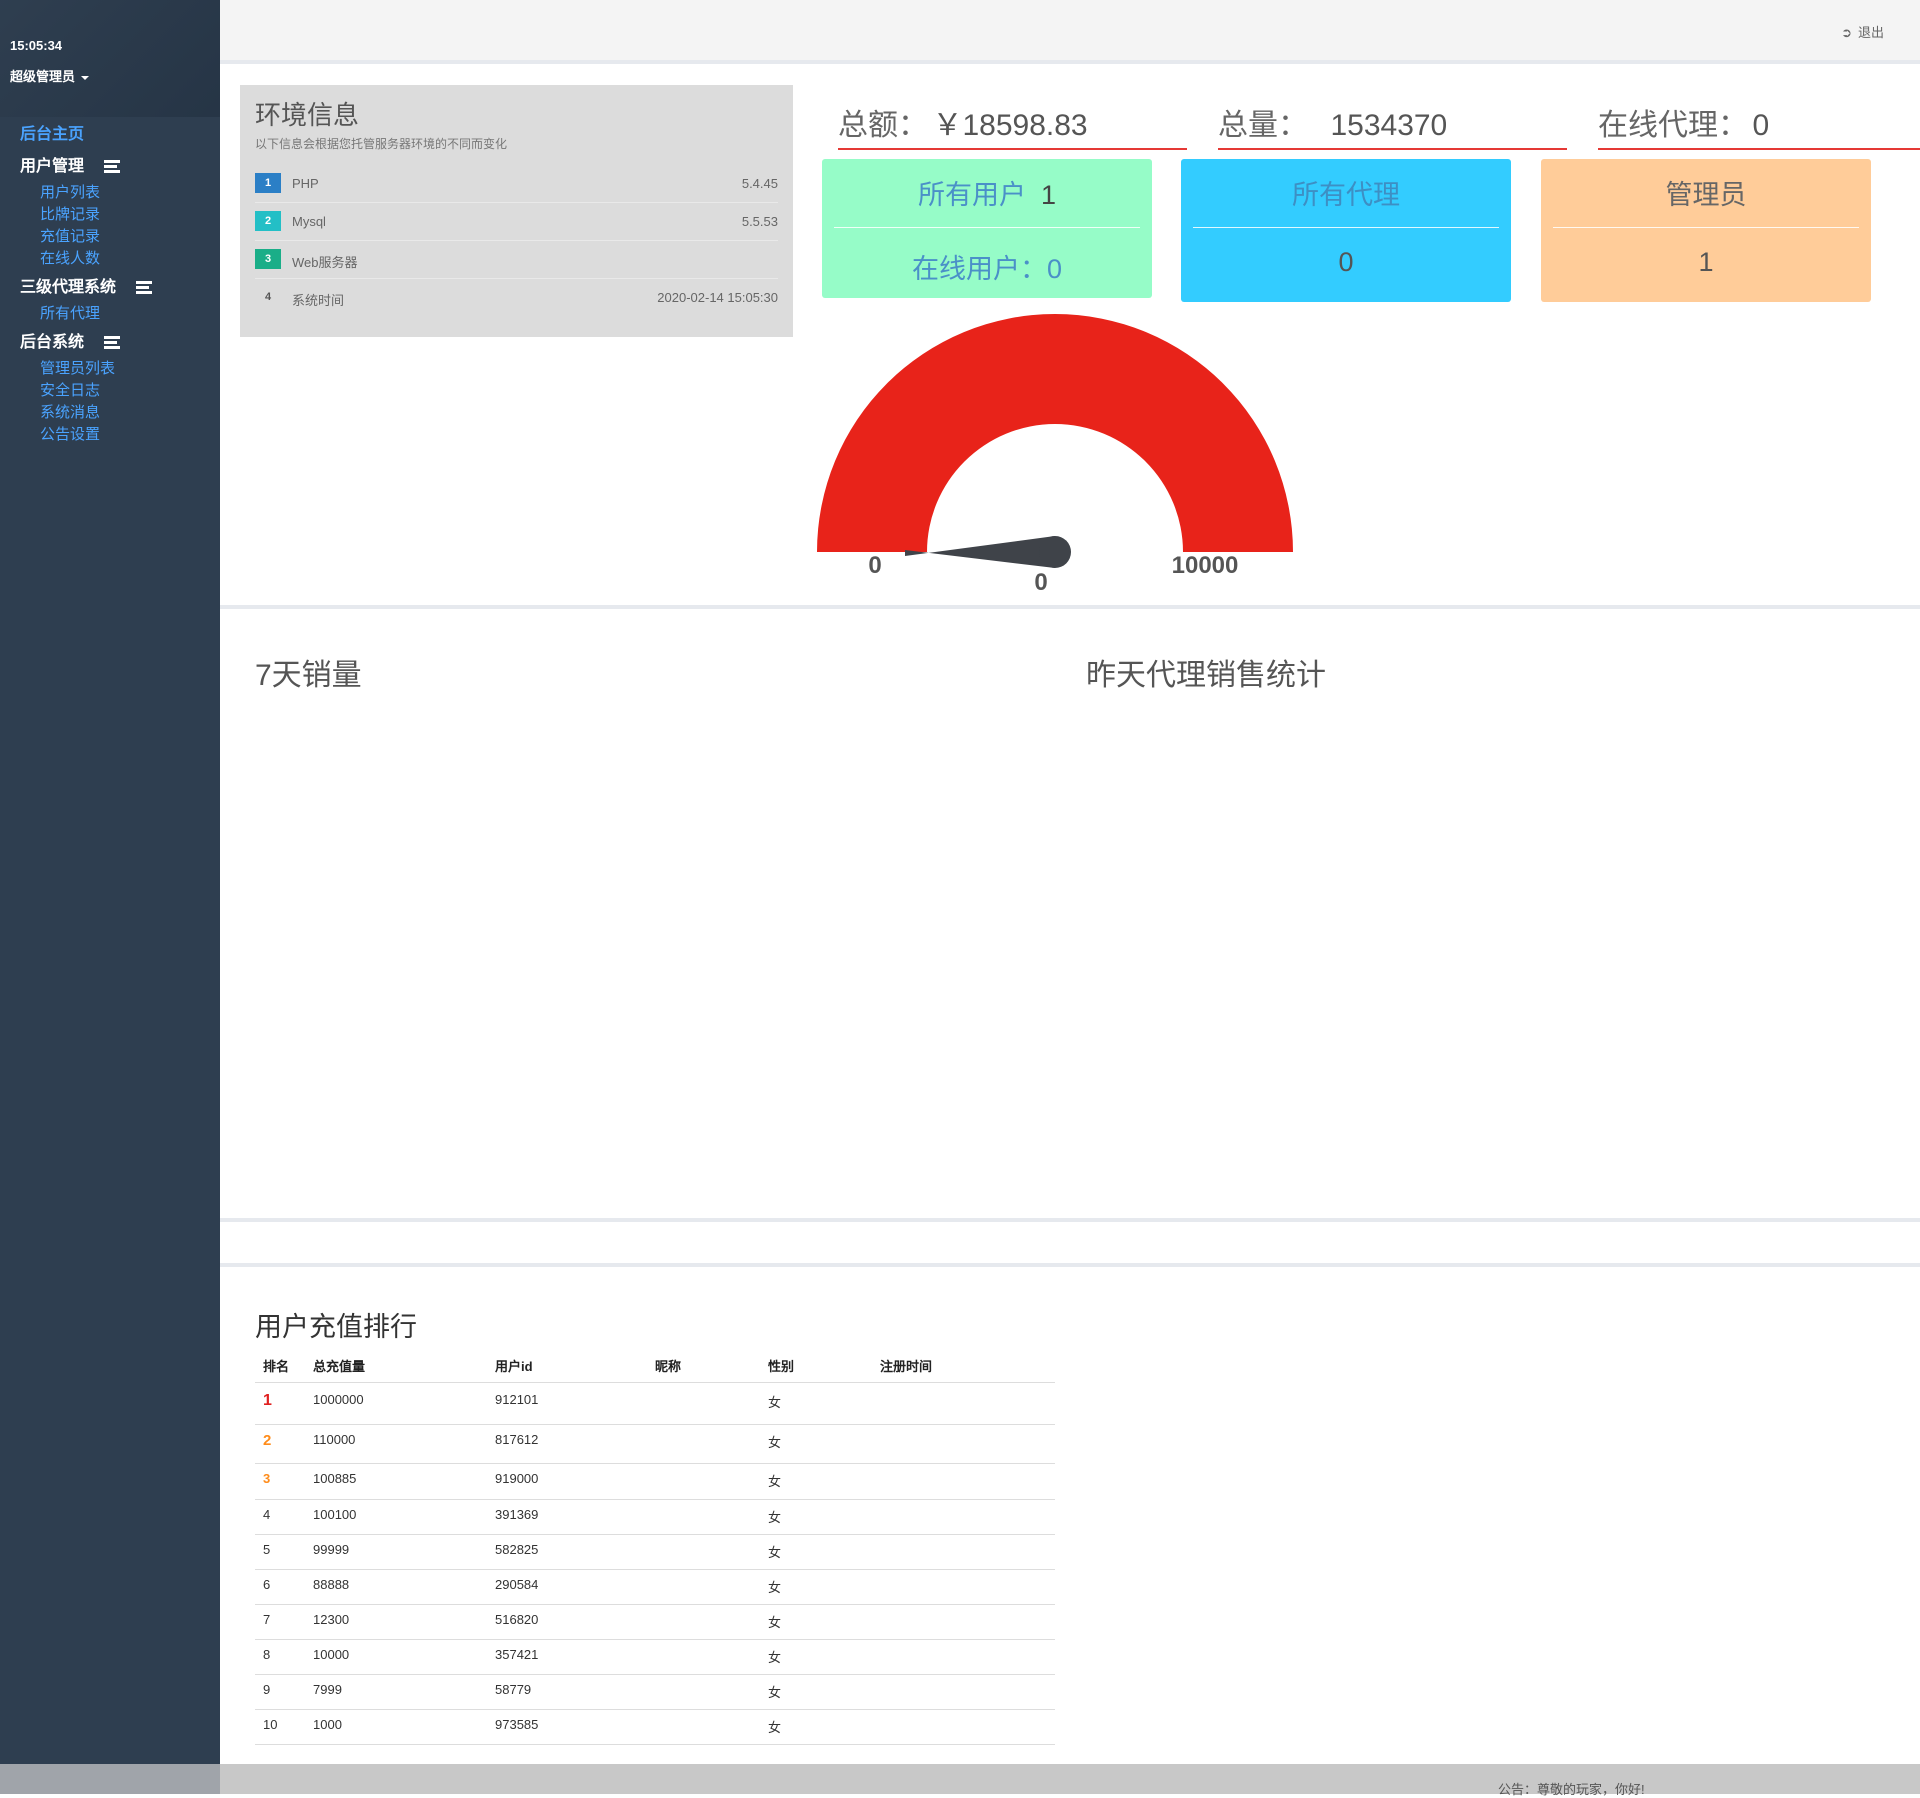 The height and width of the screenshot is (1798, 1920). What do you see at coordinates (339, 1366) in the screenshot?
I see `header-total-recharge: 总充值量` at bounding box center [339, 1366].